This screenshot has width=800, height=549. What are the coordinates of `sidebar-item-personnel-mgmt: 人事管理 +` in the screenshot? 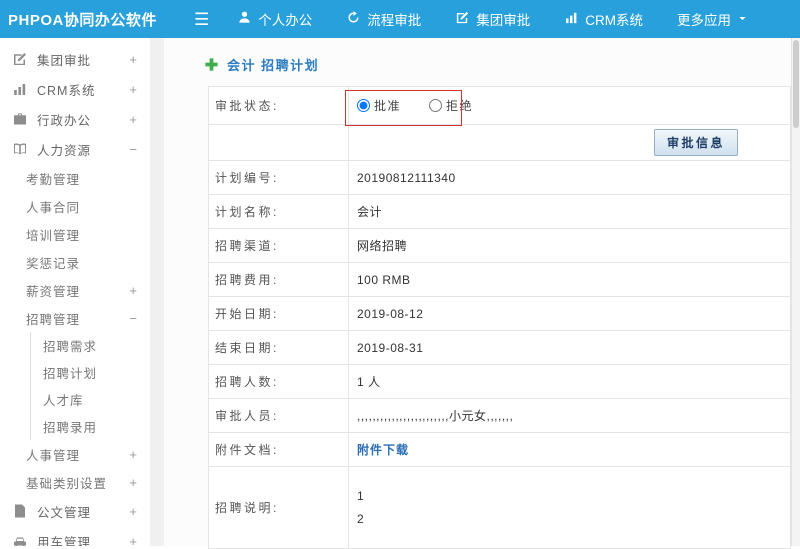 It's located at (75, 454).